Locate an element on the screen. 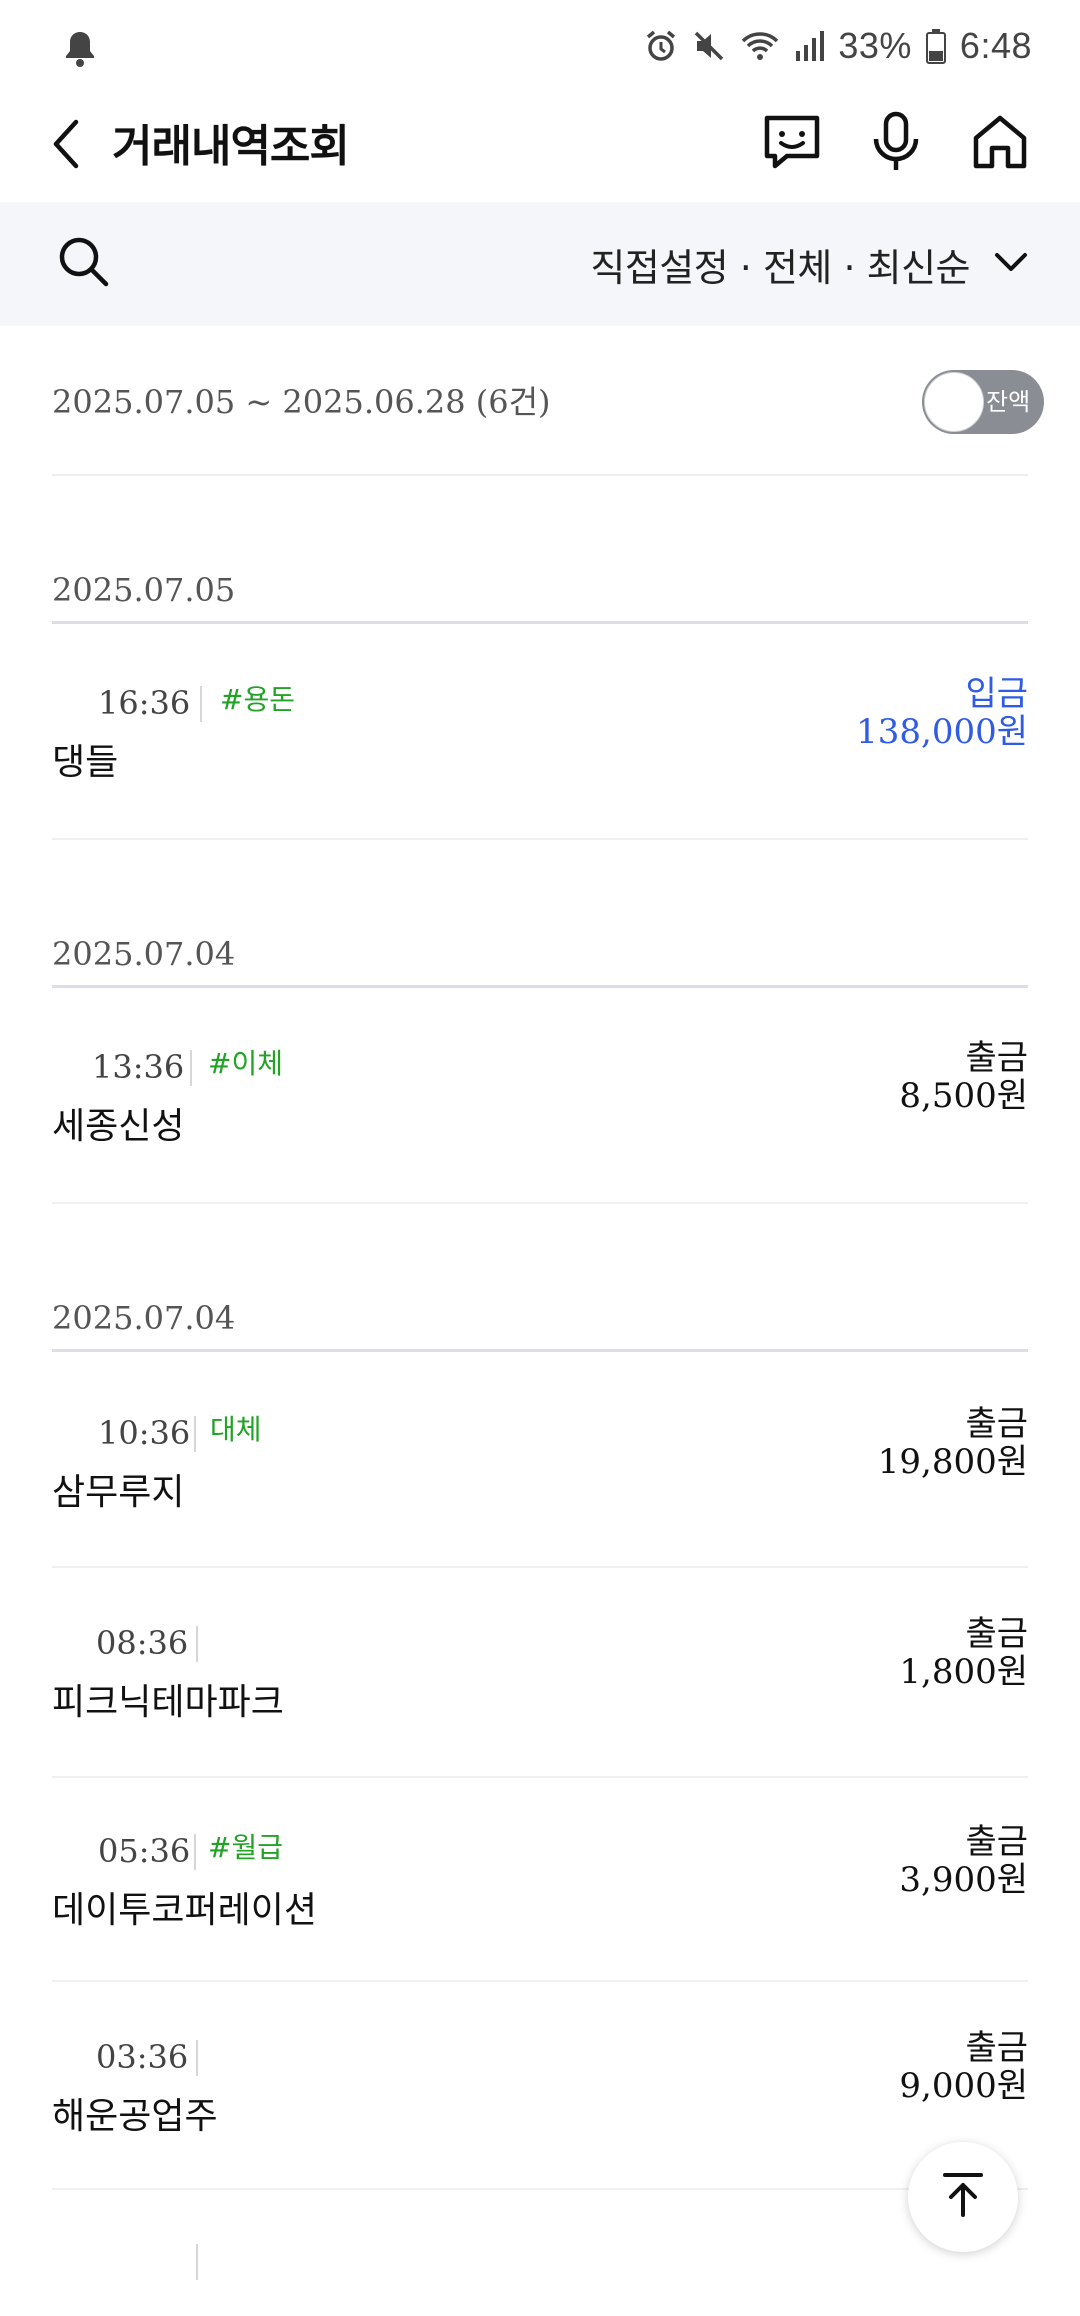 Image resolution: width=1080 pixels, height=2316 pixels. tx-tag: #월급 is located at coordinates (245, 1848).